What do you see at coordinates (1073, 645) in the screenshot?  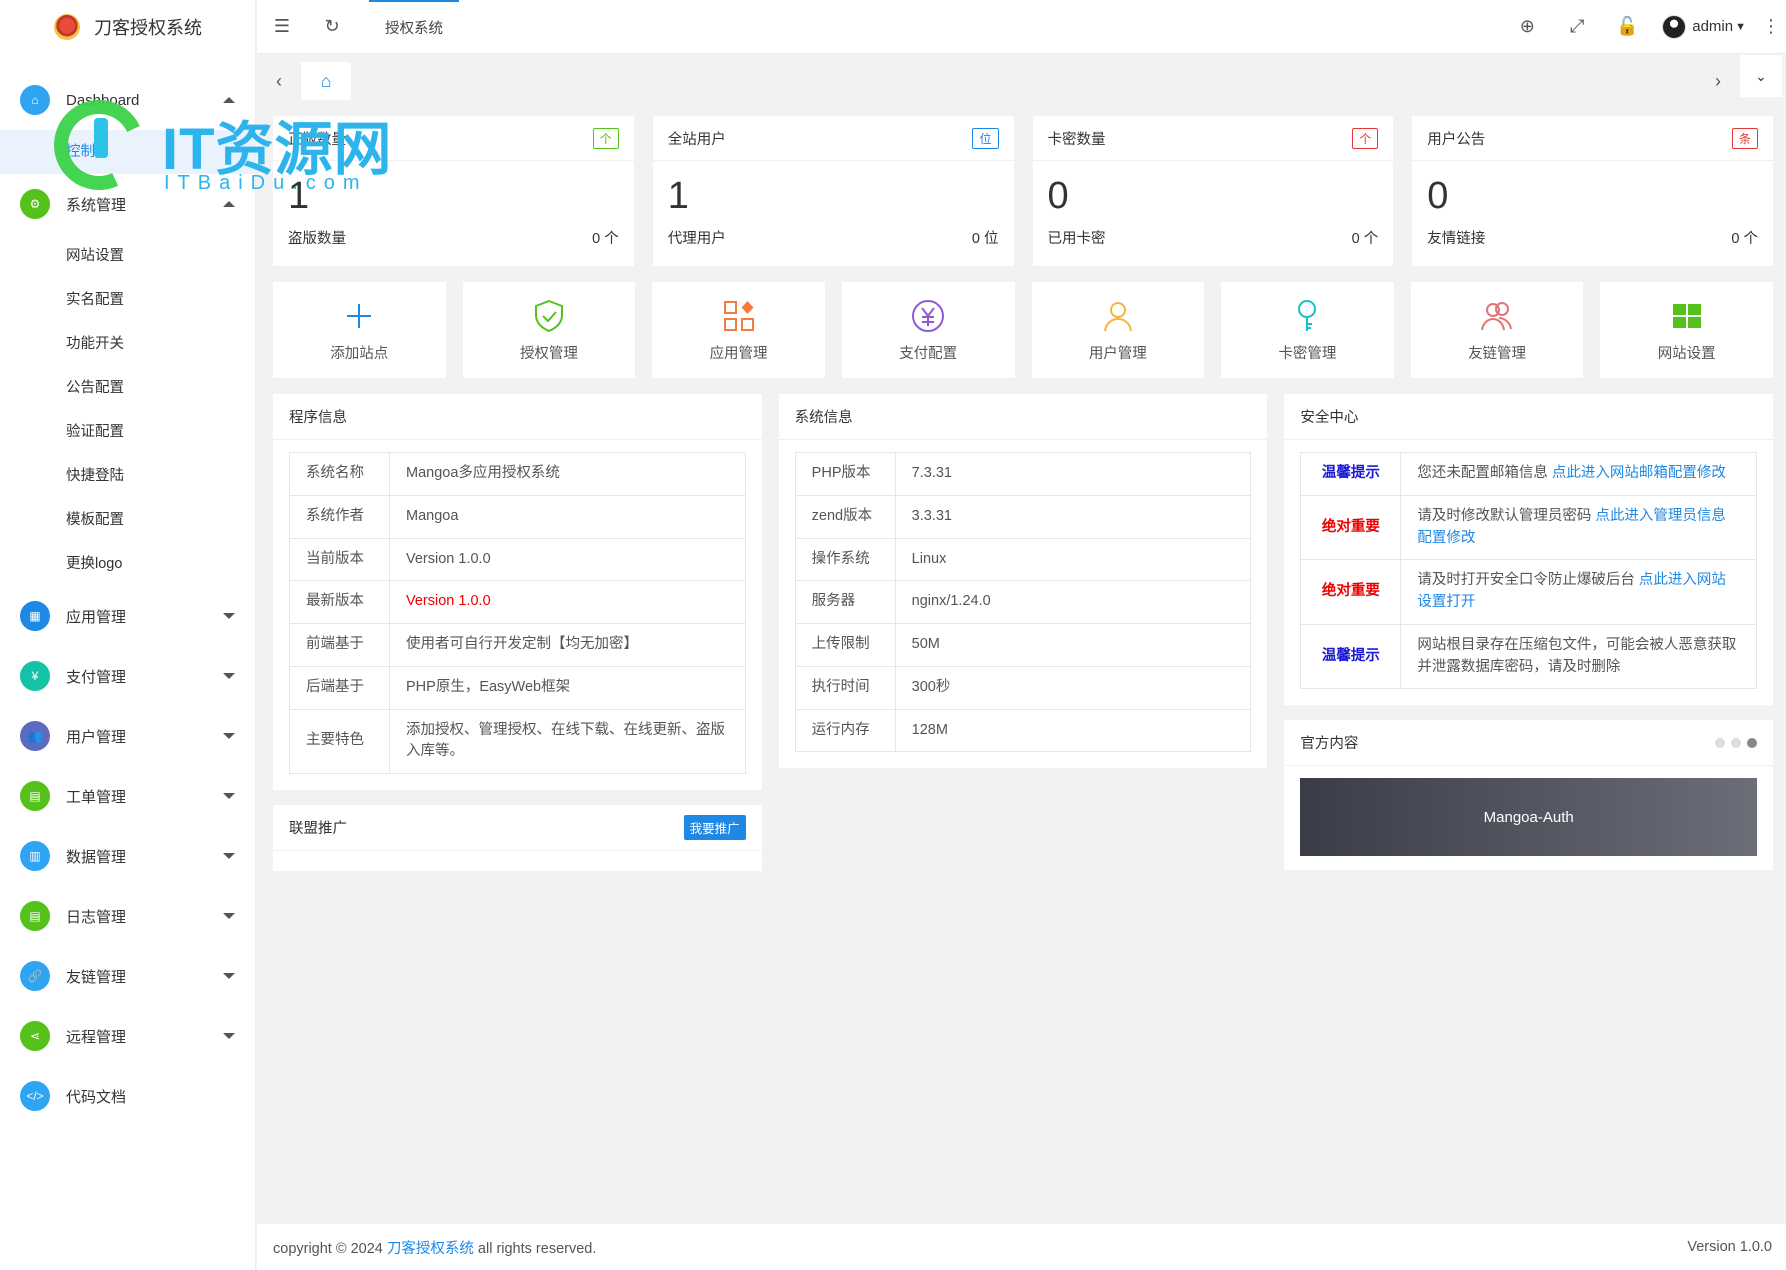 I see `table-value: 50M` at bounding box center [1073, 645].